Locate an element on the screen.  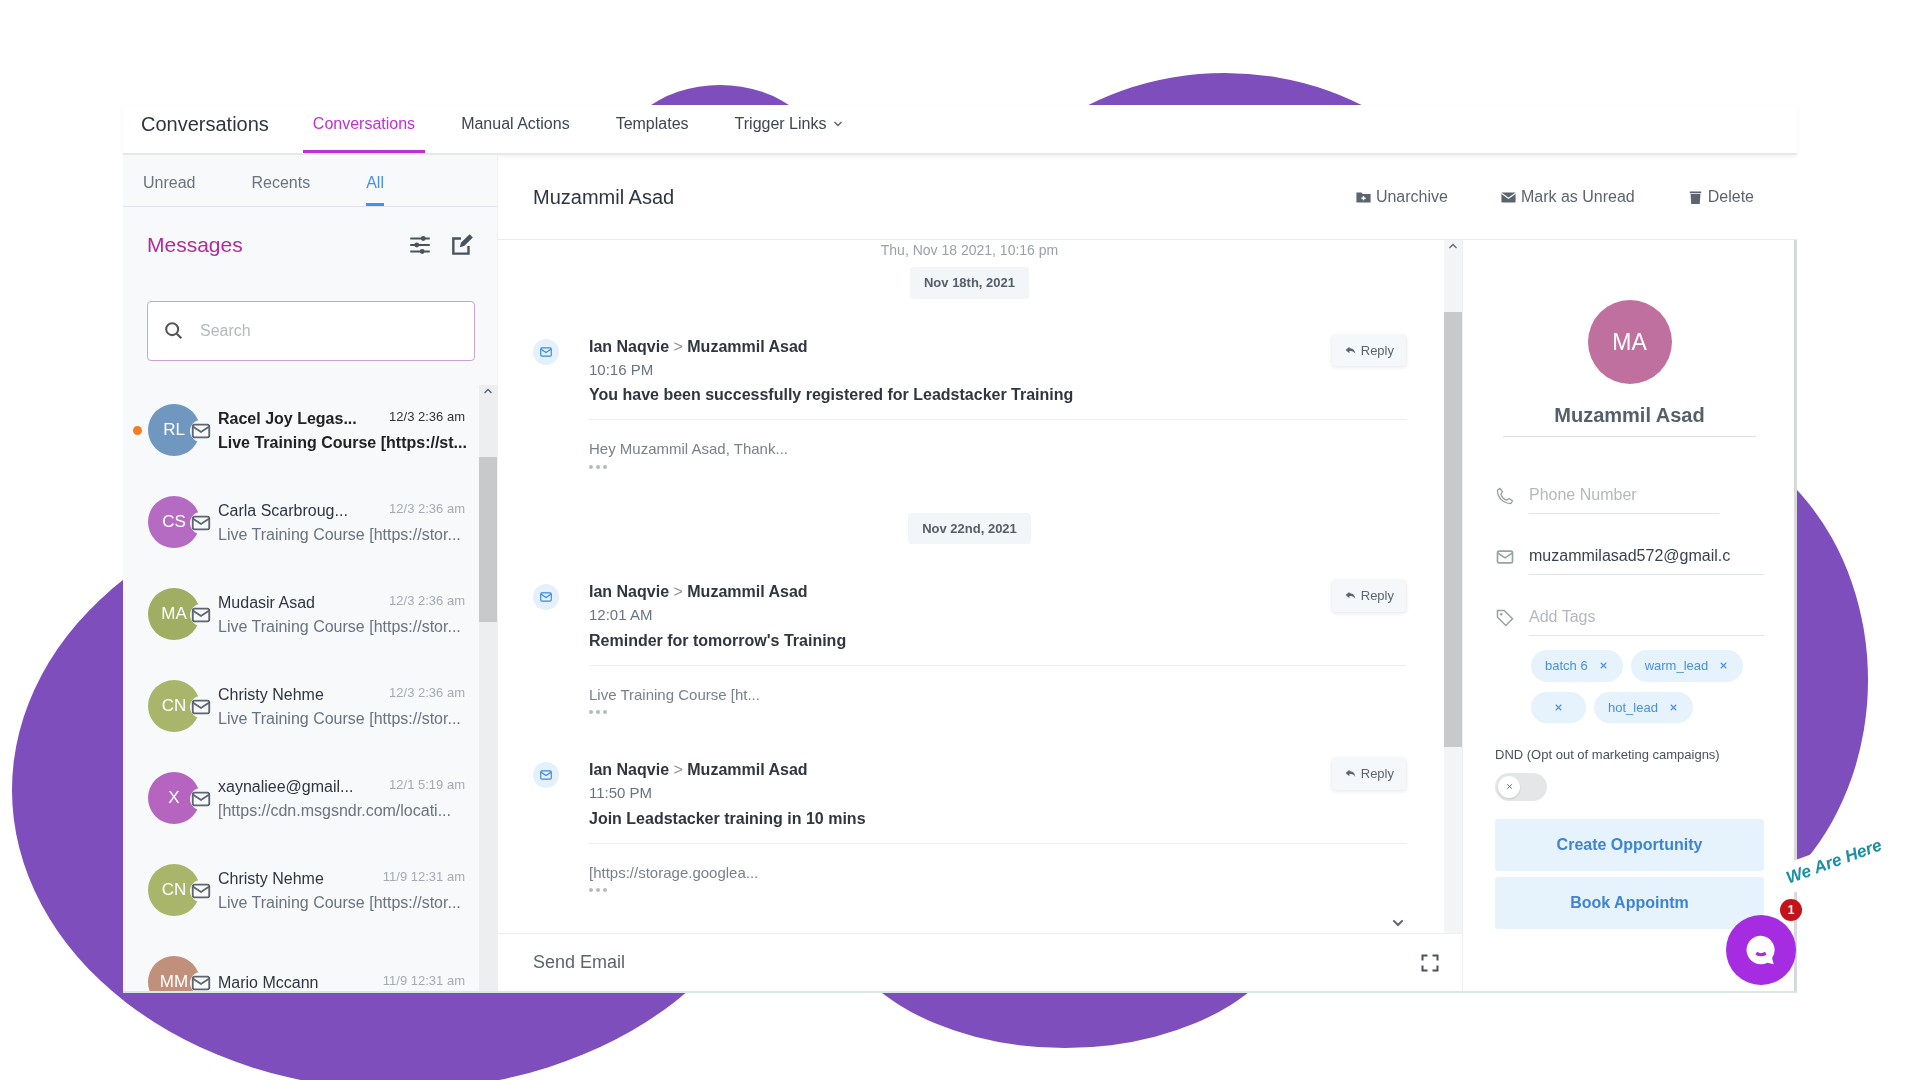
messages-heading: Messages is located at coordinates (195, 245).